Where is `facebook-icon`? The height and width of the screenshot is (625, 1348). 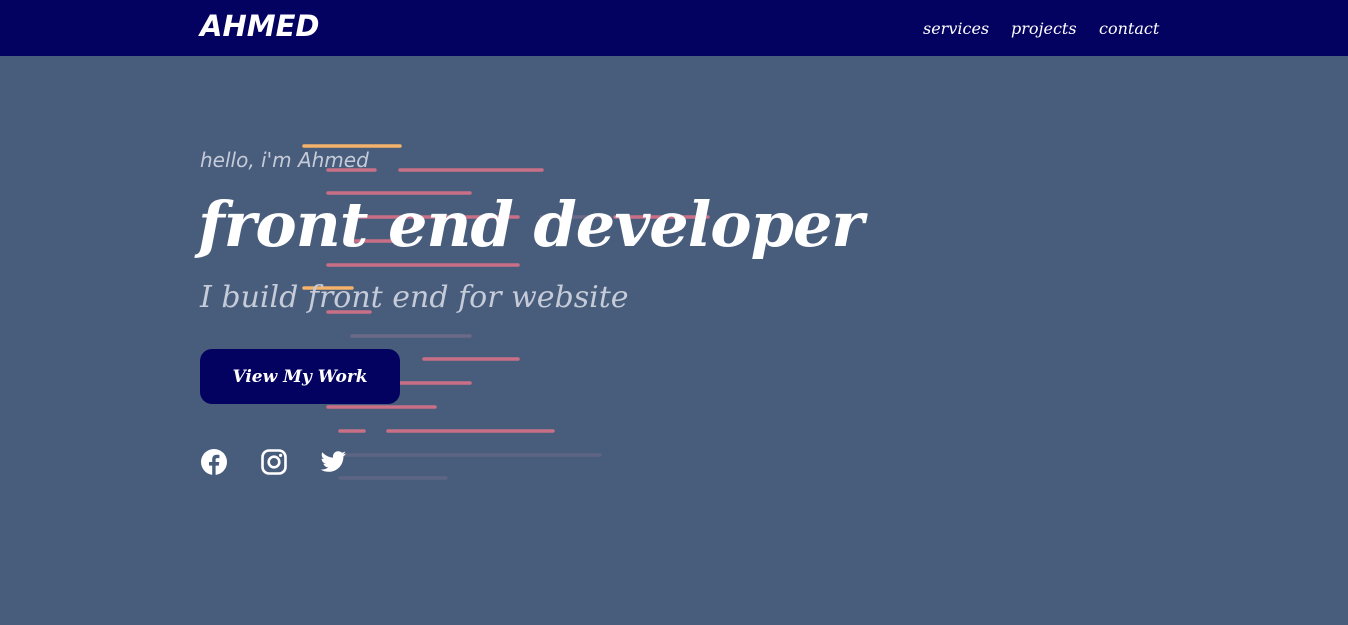
facebook-icon is located at coordinates (214, 462).